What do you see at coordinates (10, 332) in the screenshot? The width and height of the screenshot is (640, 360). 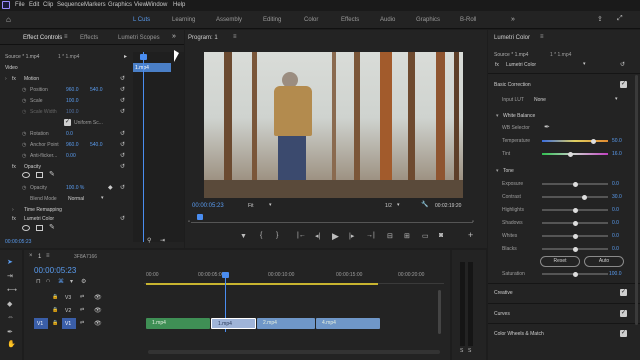 I see `pen-tool-icon: ✒` at bounding box center [10, 332].